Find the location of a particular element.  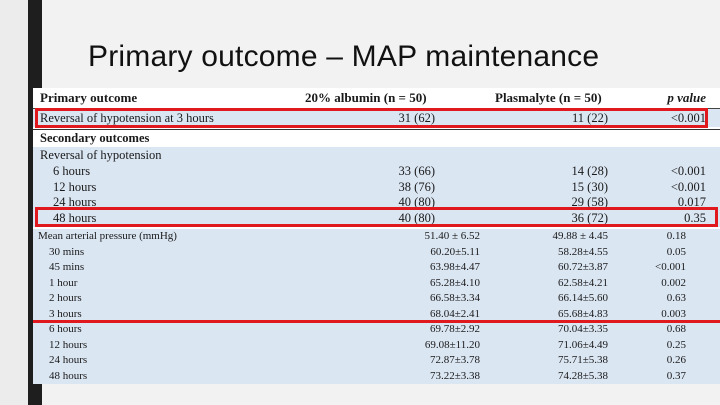

albumin-value: 33 (66) is located at coordinates (416, 171).